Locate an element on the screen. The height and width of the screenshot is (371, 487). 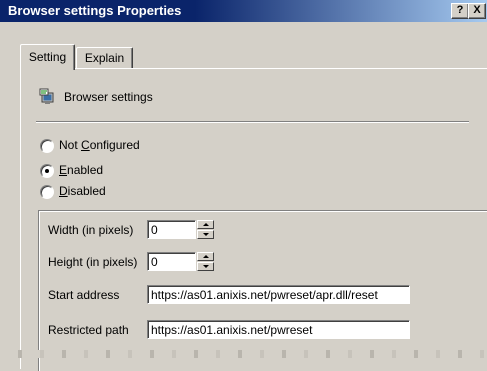
window-title: Browser settings Properties is located at coordinates (95, 10).